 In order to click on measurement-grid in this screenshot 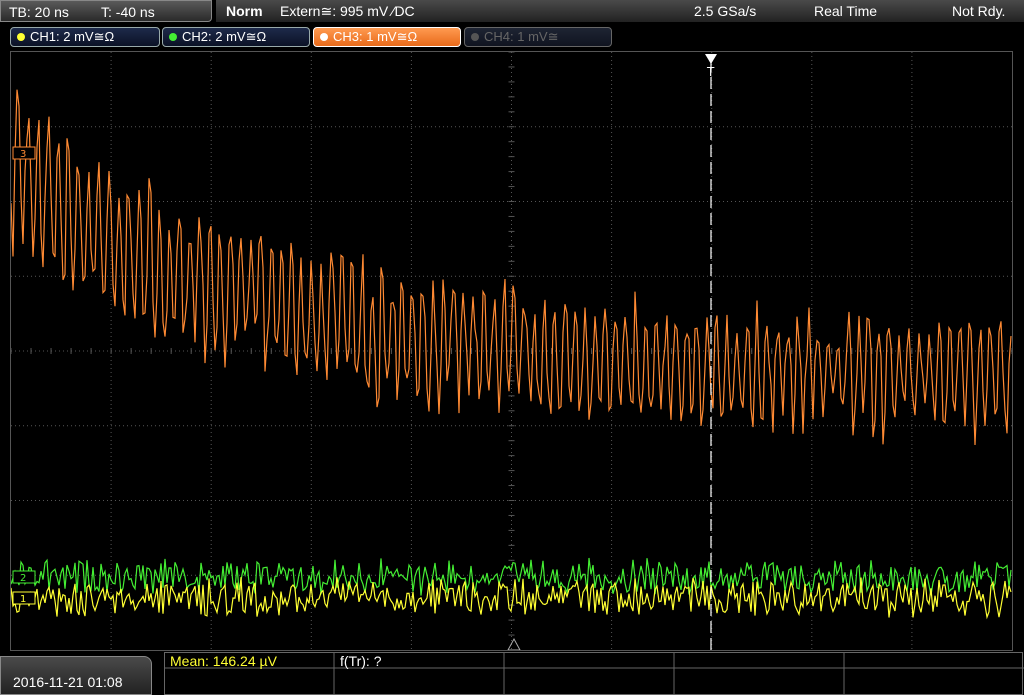, I will do `click(594, 673)`.